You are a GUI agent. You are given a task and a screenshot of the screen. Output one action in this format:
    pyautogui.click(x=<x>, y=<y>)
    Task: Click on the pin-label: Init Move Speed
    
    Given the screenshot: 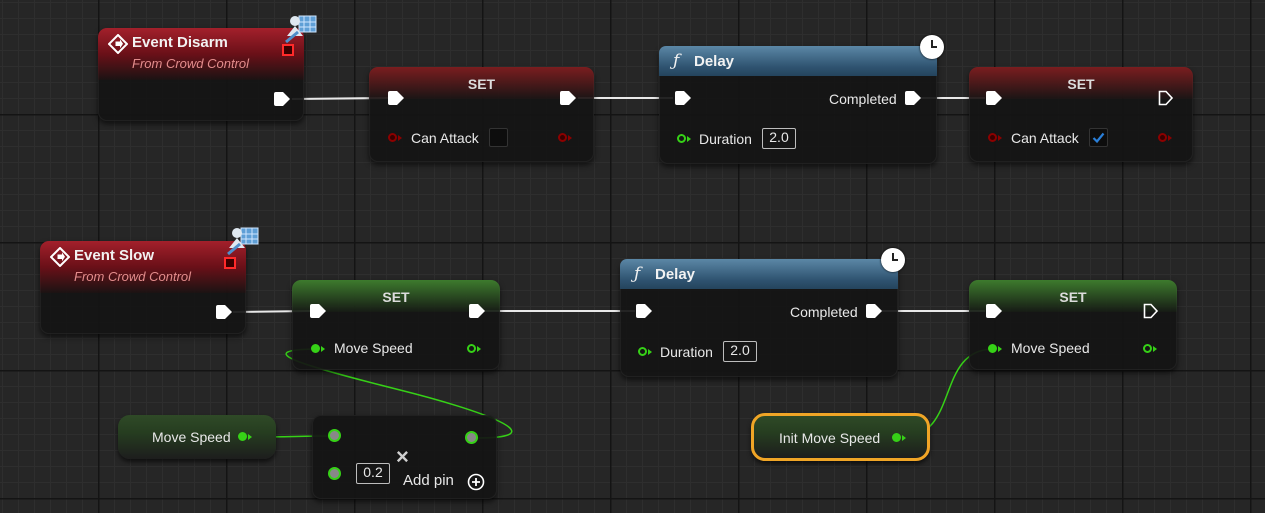 What is the action you would take?
    pyautogui.click(x=830, y=438)
    